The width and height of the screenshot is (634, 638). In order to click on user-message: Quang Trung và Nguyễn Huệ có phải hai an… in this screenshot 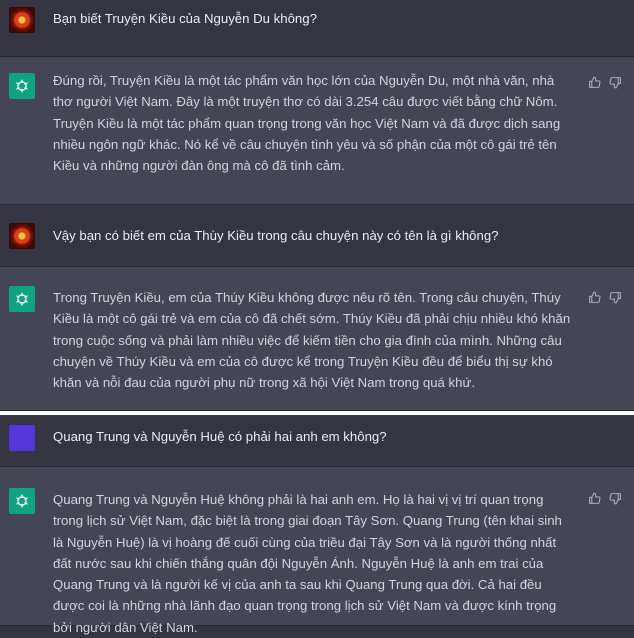, I will do `click(317, 441)`.